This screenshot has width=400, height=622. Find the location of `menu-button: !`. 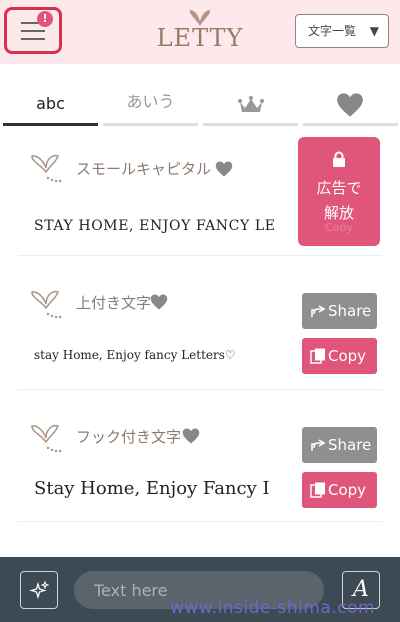

menu-button: ! is located at coordinates (33, 30).